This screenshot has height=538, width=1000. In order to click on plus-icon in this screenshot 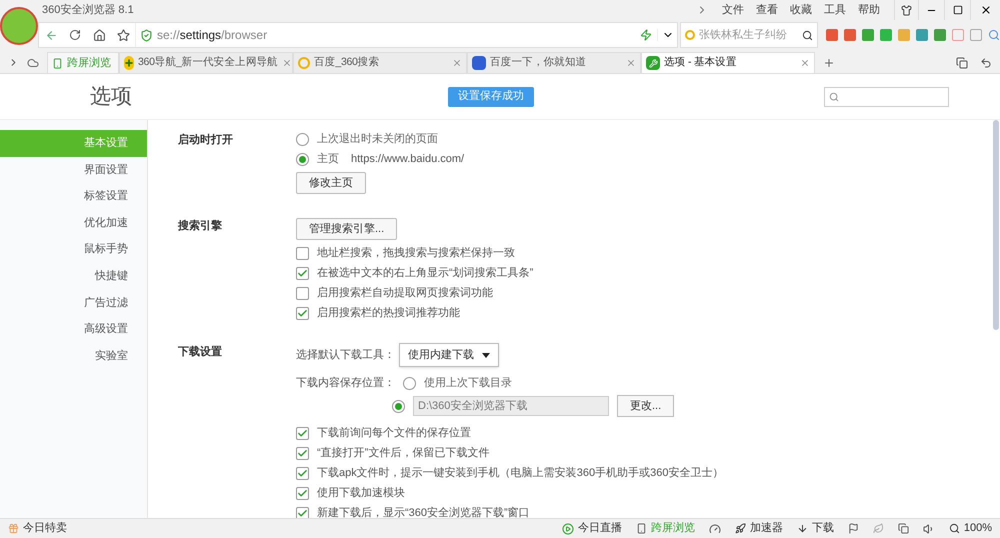, I will do `click(129, 63)`.